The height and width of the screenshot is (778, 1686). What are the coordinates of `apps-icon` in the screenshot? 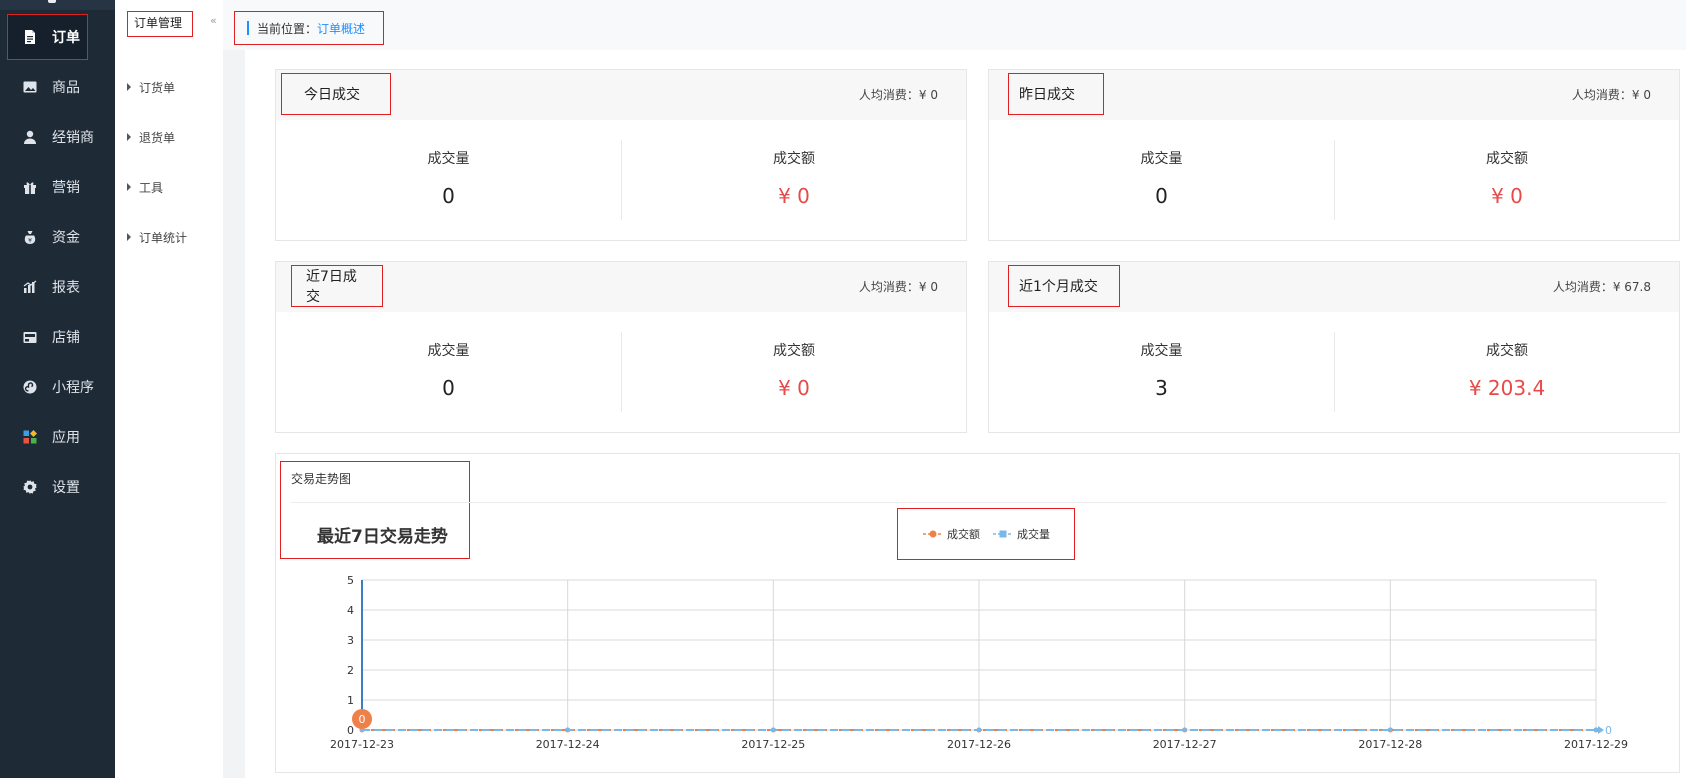 It's located at (30, 437).